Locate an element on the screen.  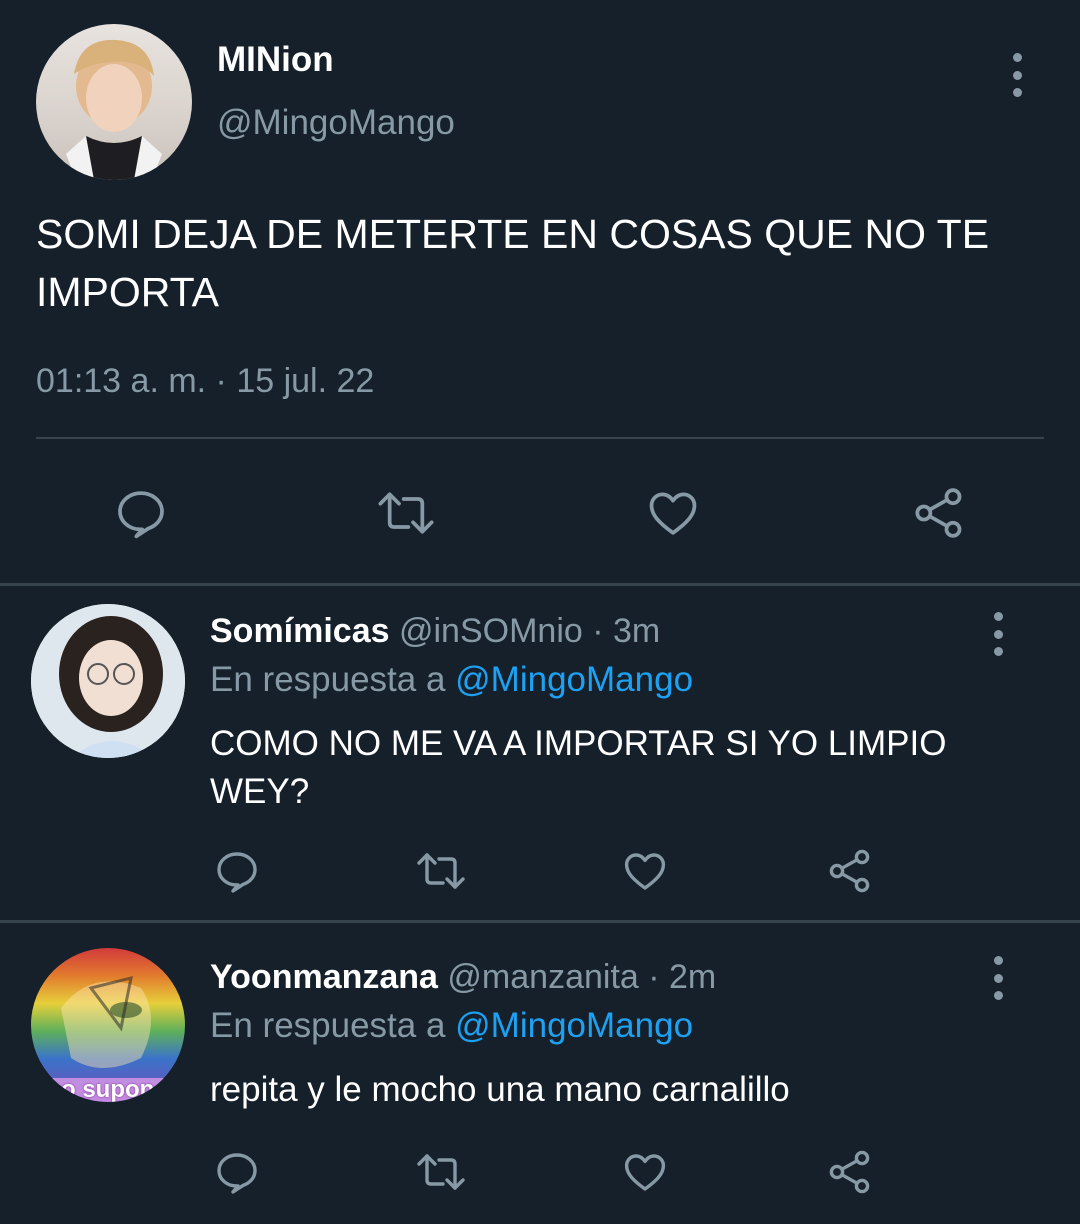
author-name: MINion is located at coordinates (275, 60).